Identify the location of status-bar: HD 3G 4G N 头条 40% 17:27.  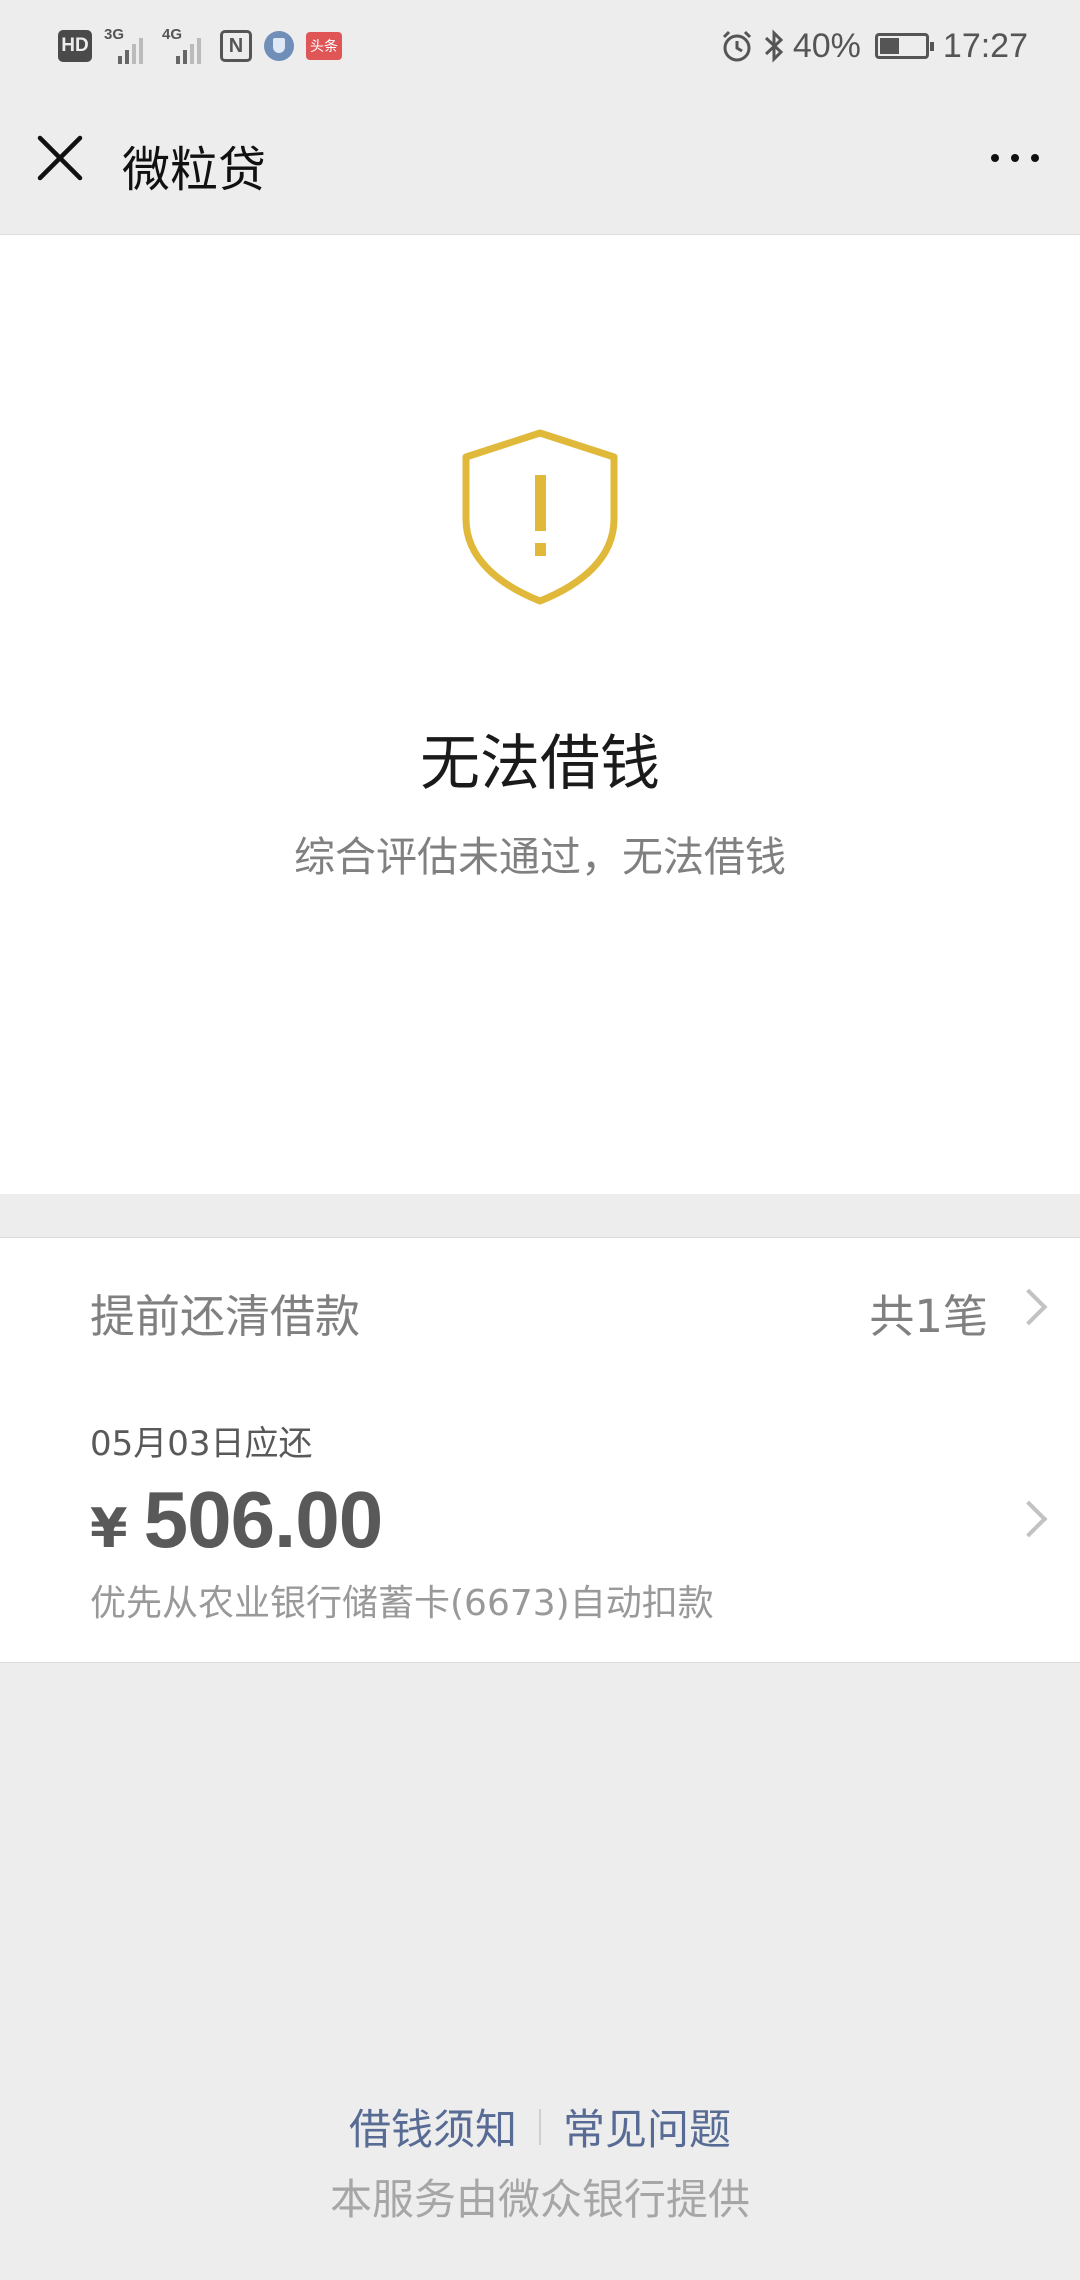
(540, 46).